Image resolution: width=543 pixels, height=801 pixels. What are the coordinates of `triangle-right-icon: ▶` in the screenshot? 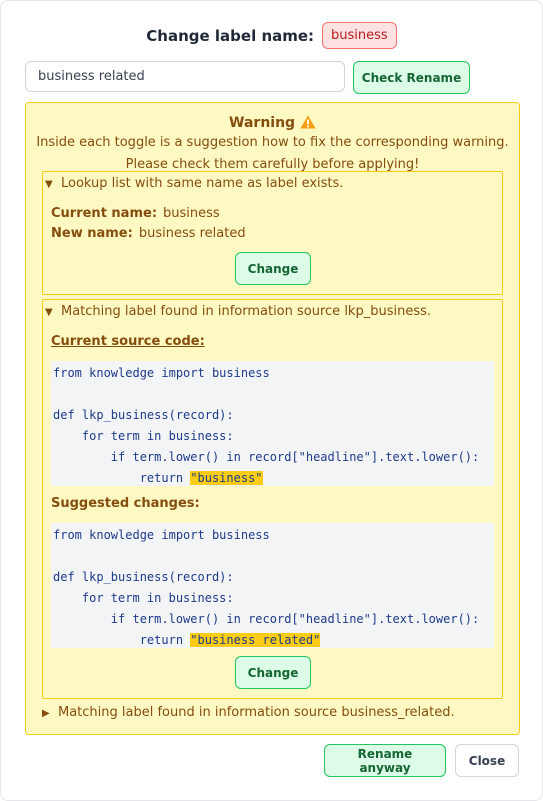 It's located at (46, 713).